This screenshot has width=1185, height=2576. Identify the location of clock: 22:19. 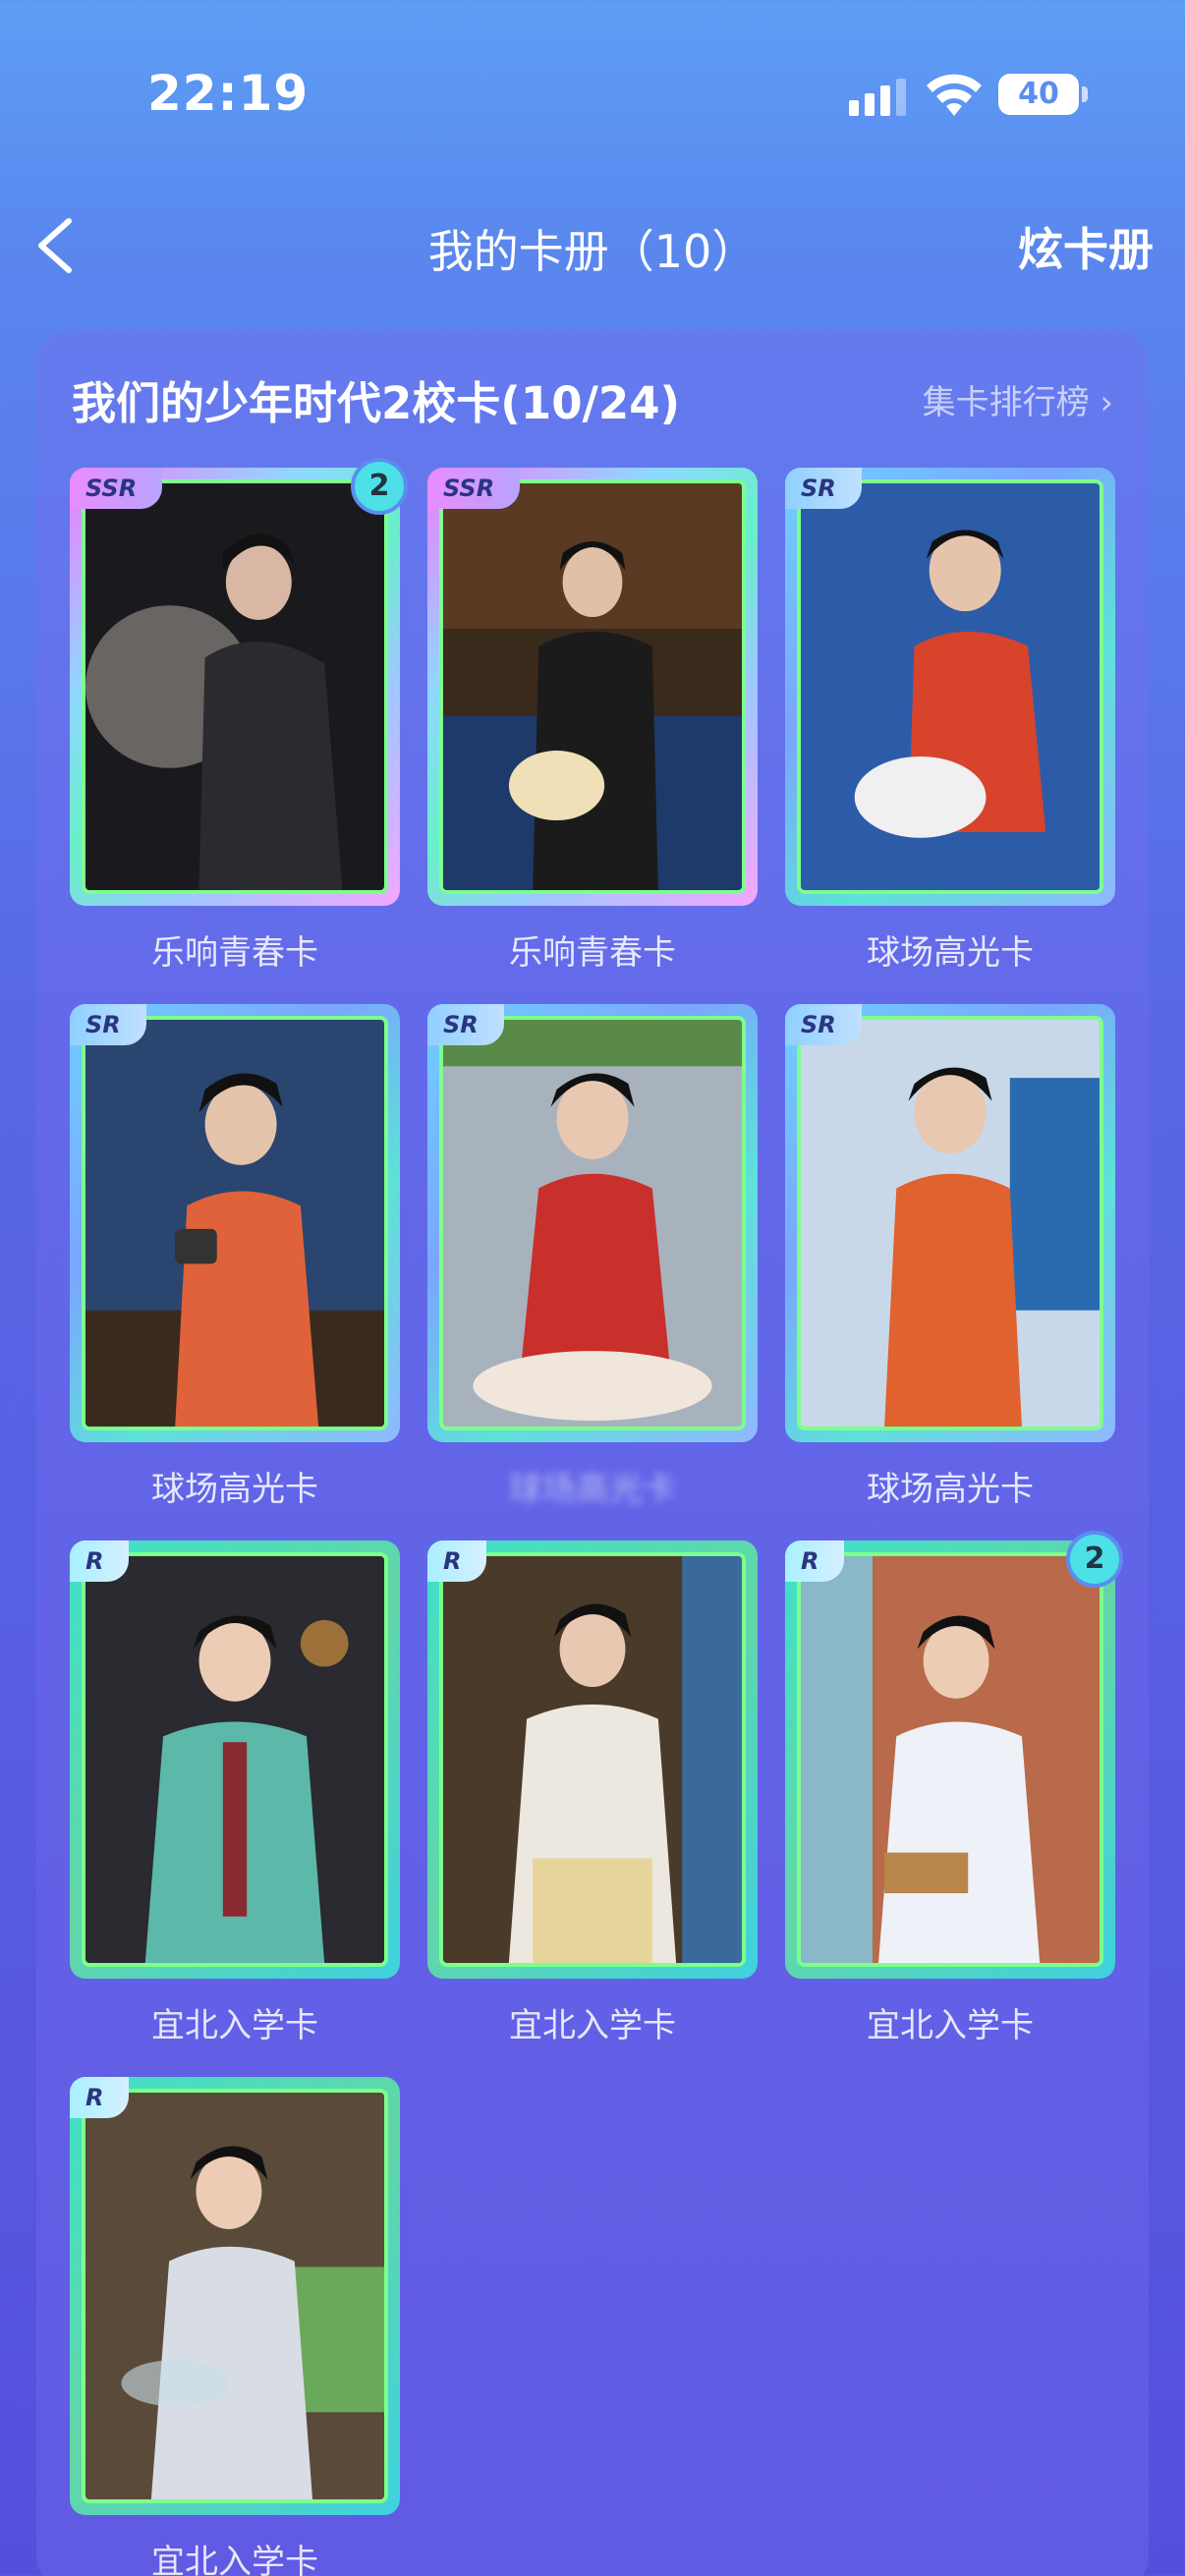
(229, 93).